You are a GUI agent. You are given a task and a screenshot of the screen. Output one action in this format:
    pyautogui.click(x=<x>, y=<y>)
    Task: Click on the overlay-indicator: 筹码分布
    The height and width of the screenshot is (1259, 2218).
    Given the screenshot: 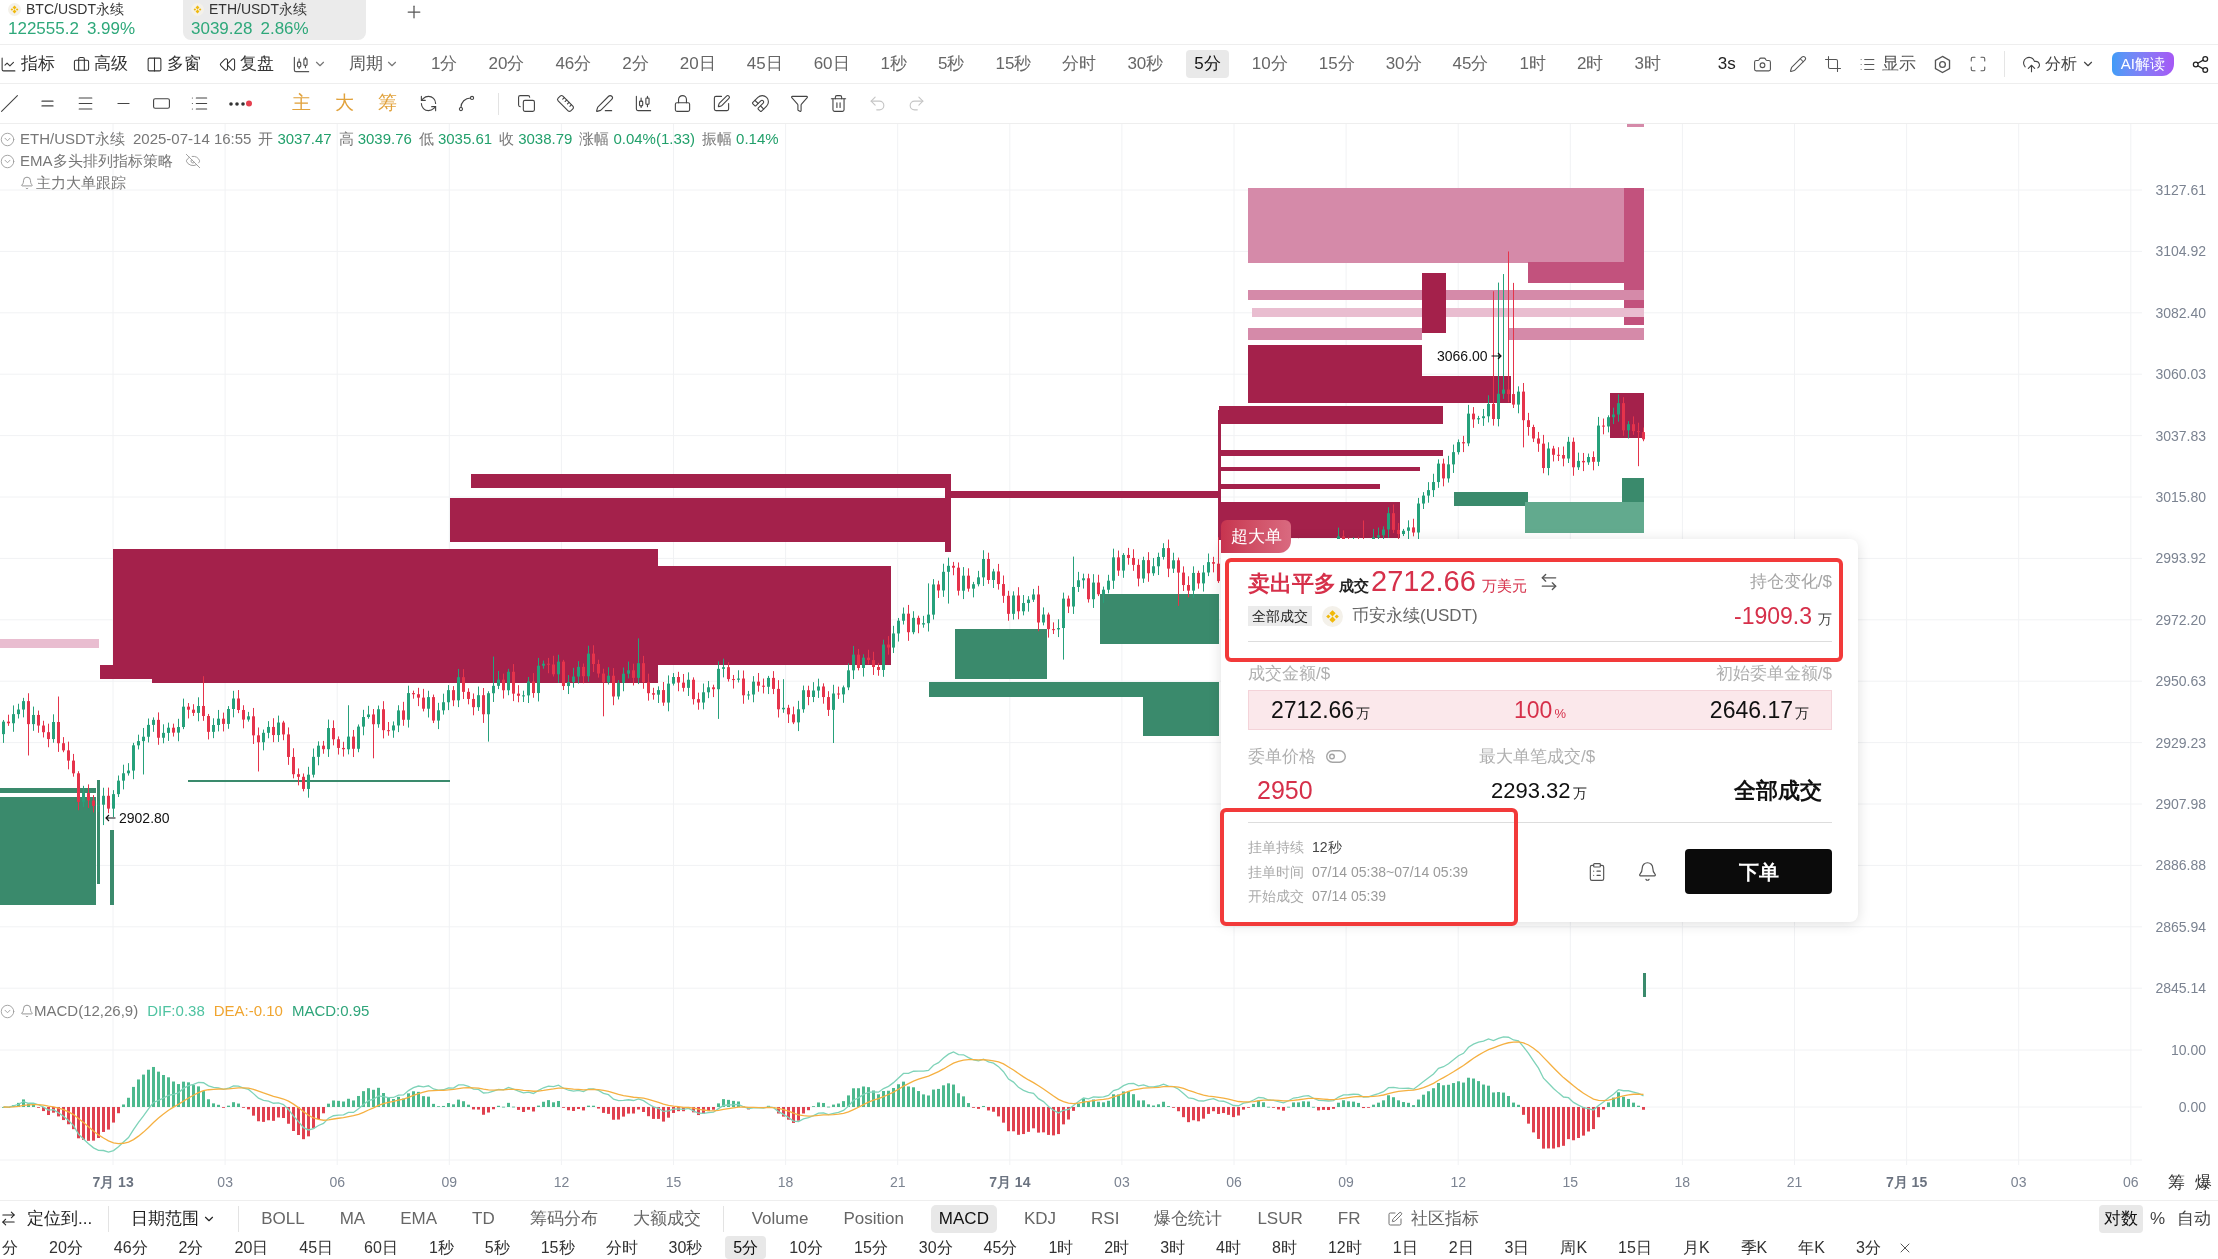 What is the action you would take?
    pyautogui.click(x=563, y=1218)
    